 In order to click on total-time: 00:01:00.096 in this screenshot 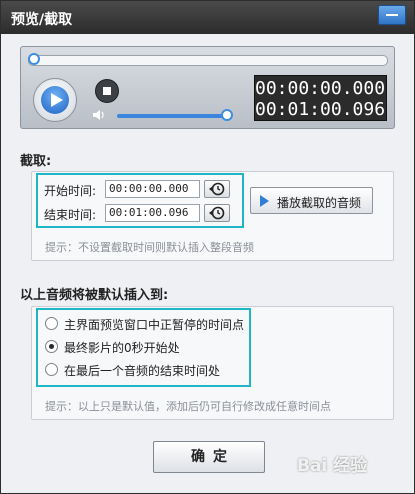, I will do `click(320, 109)`.